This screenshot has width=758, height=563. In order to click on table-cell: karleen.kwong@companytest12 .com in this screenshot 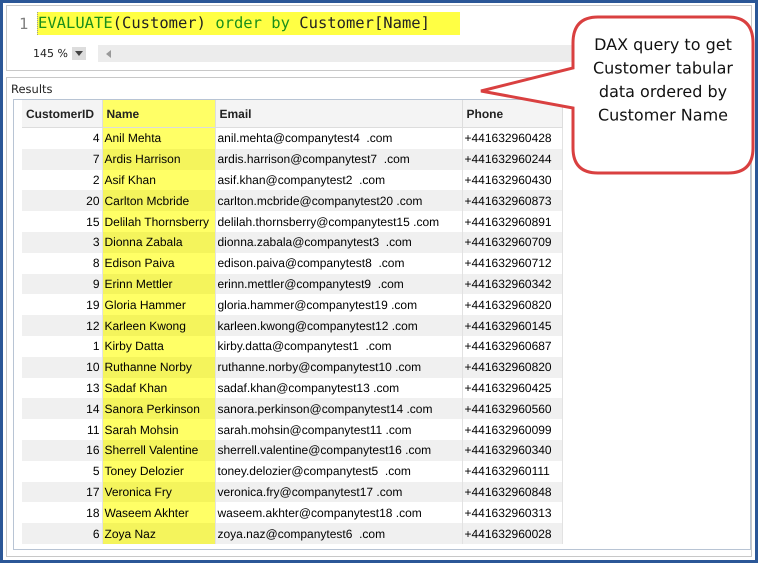, I will do `click(338, 325)`.